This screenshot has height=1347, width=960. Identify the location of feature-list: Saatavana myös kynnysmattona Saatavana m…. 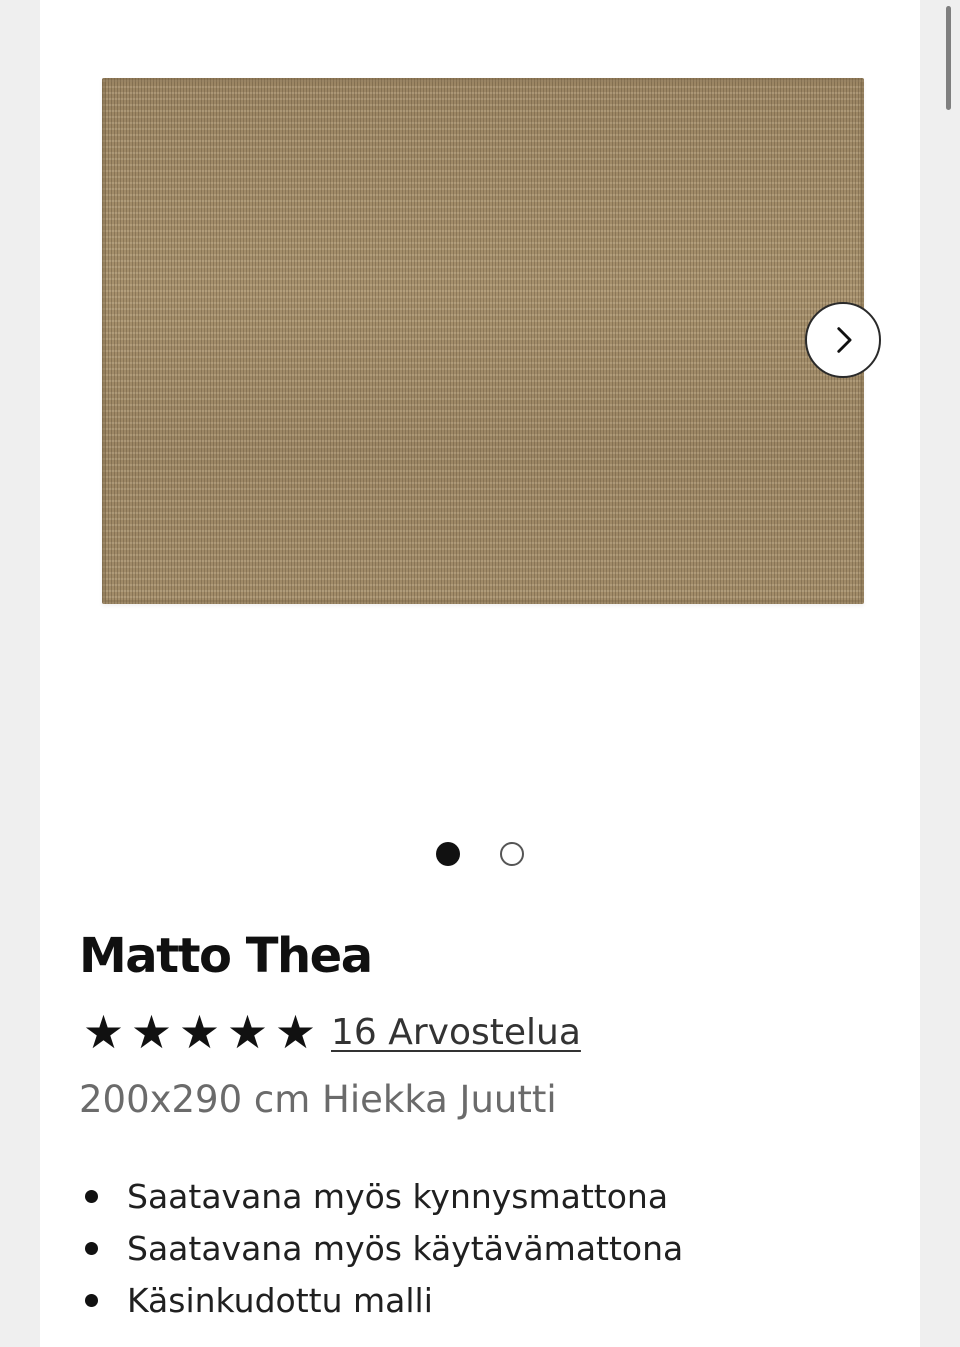
(381, 1248).